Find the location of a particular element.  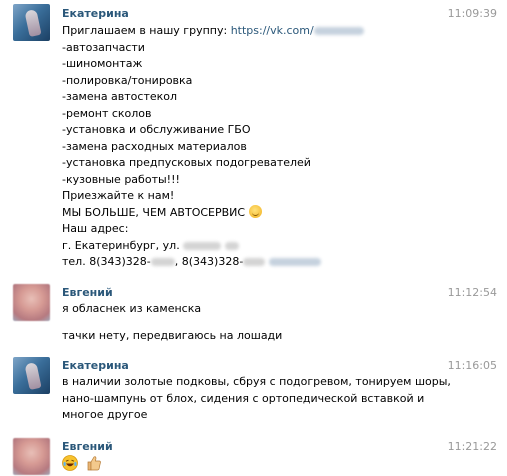

message-time: 11:16:05 is located at coordinates (472, 365).